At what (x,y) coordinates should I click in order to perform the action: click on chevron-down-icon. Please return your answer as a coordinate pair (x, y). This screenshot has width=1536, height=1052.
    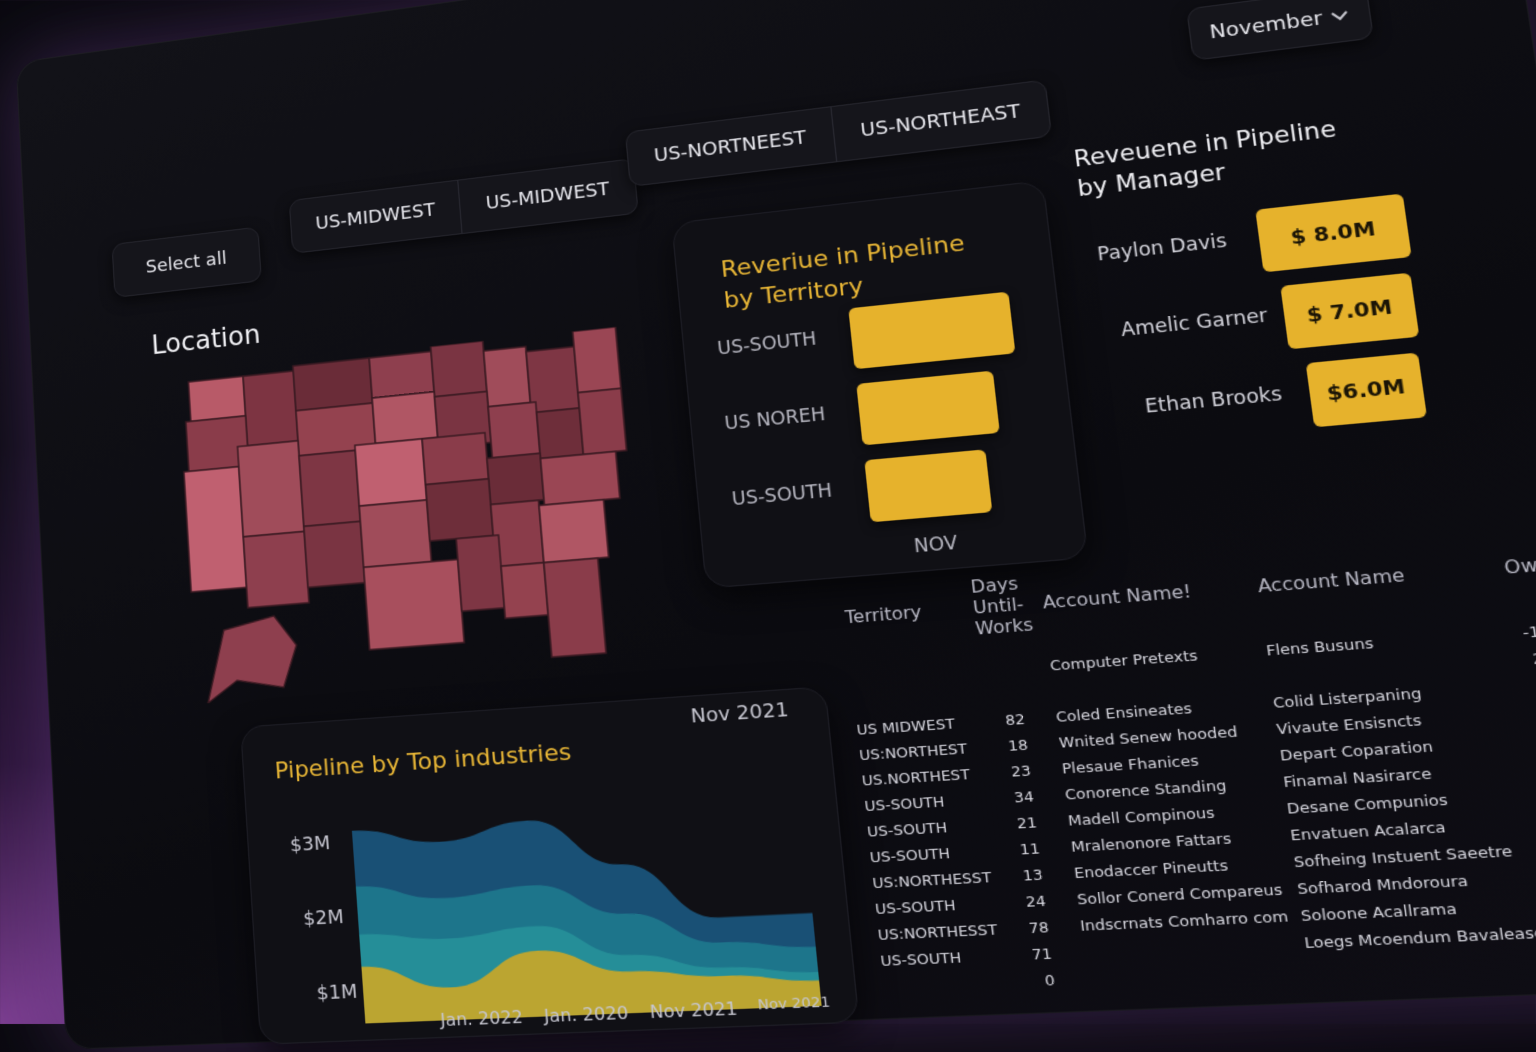
    Looking at the image, I should click on (1339, 15).